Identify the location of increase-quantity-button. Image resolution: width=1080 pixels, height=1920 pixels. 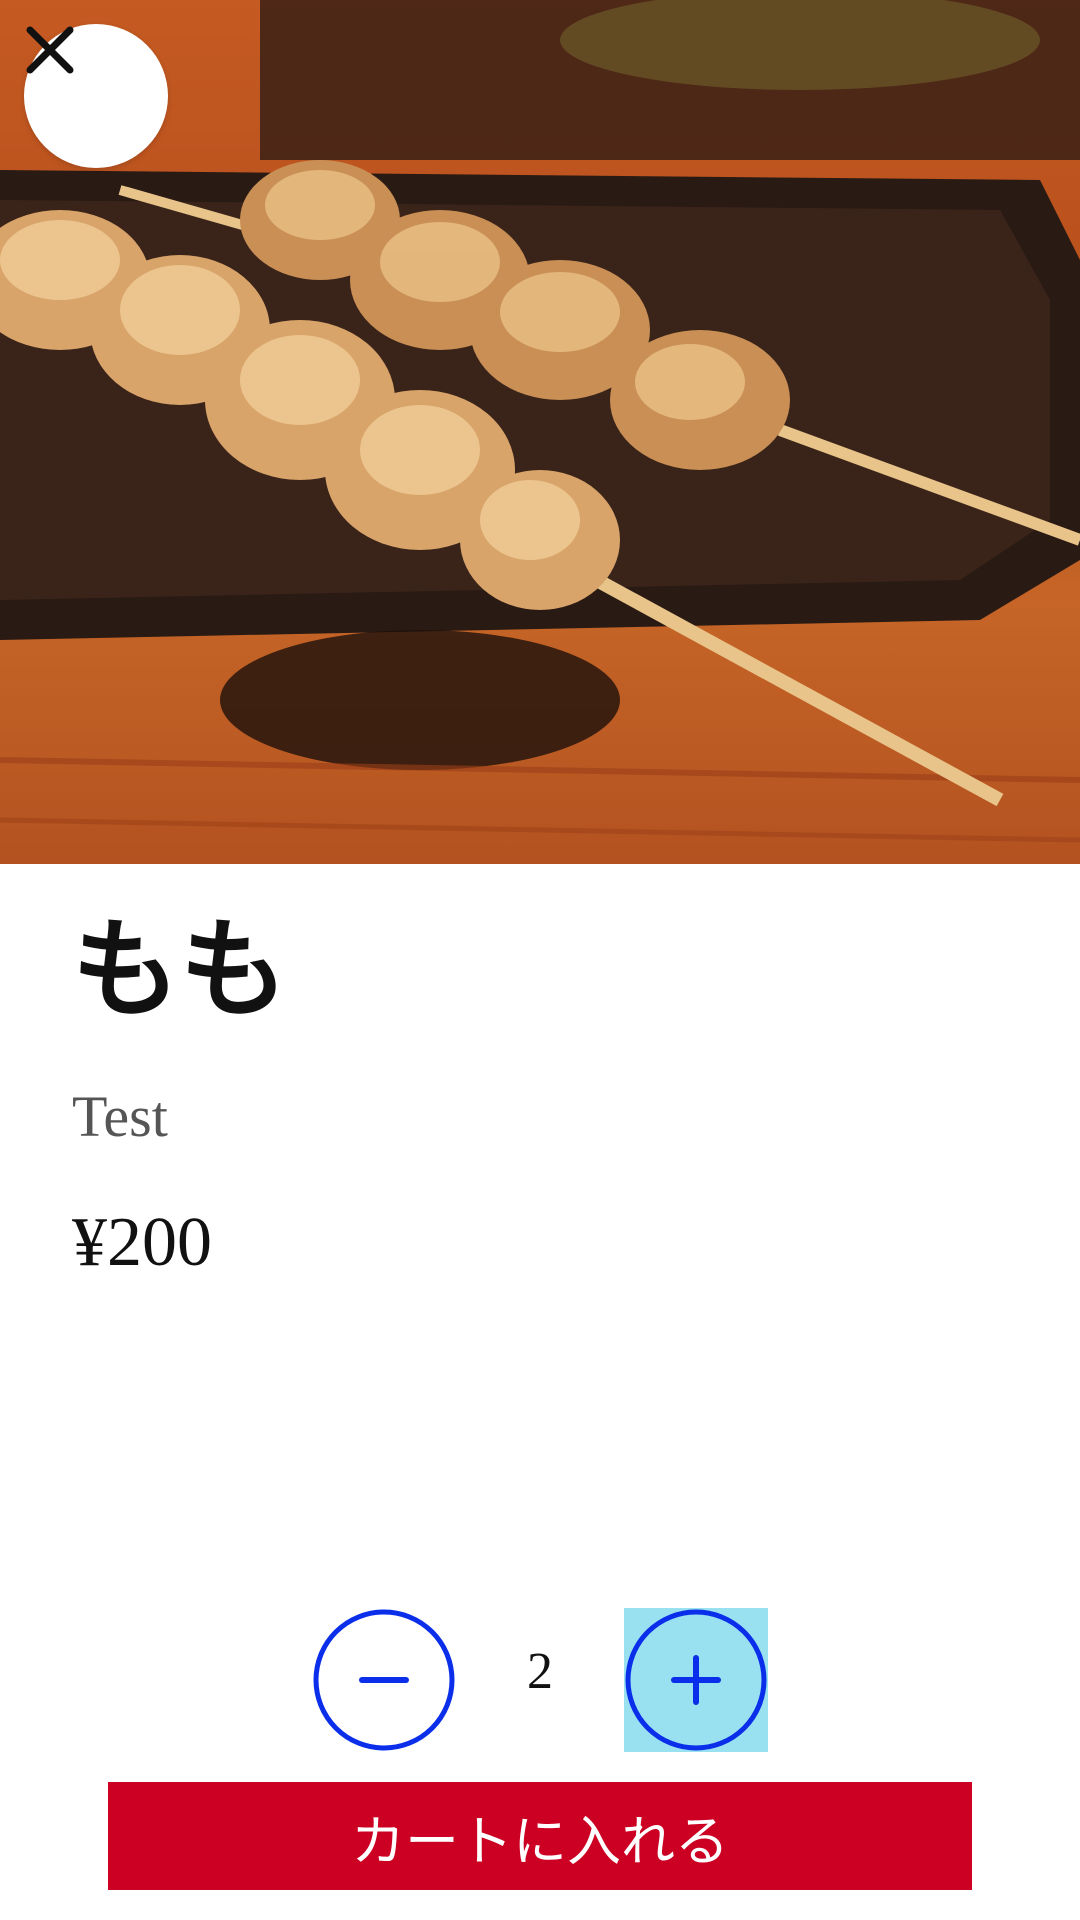
(696, 1680).